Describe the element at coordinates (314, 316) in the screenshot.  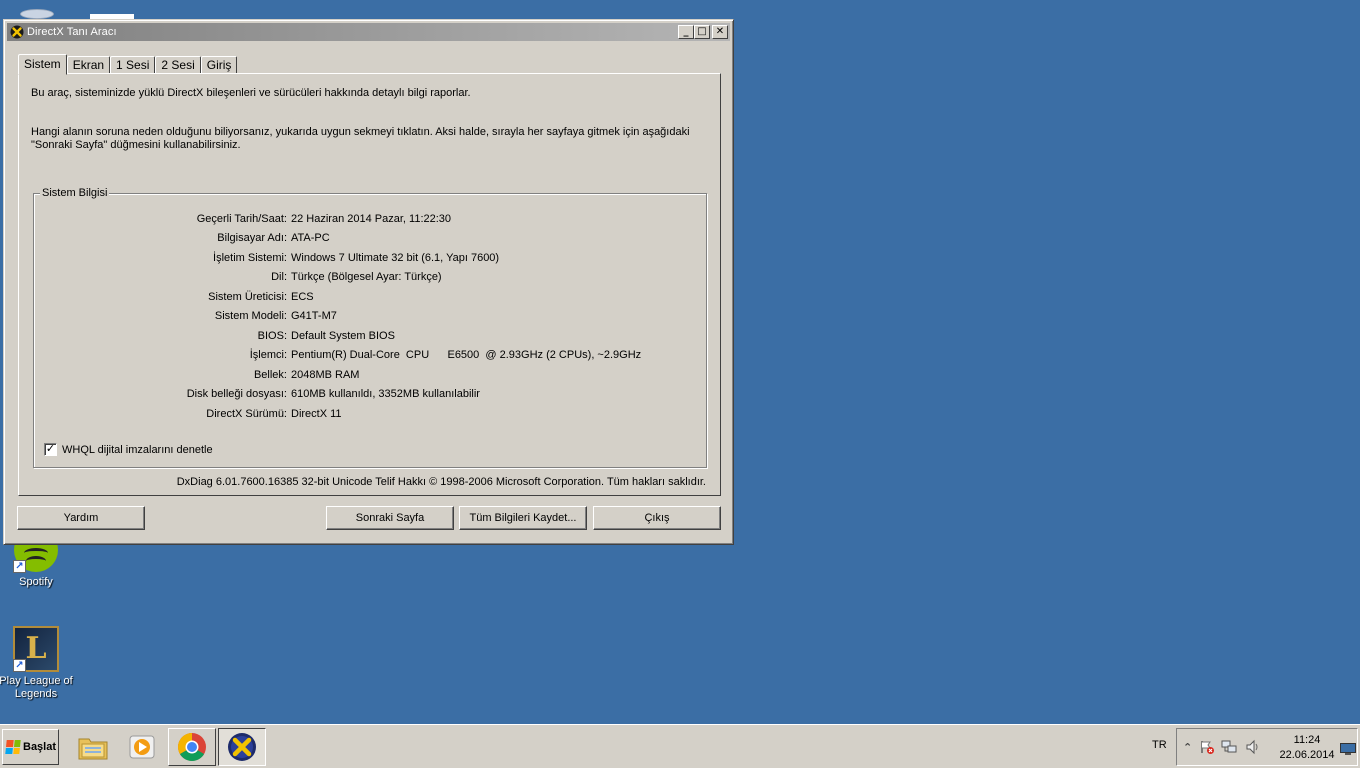
I see `info-value: G41T-M7` at that location.